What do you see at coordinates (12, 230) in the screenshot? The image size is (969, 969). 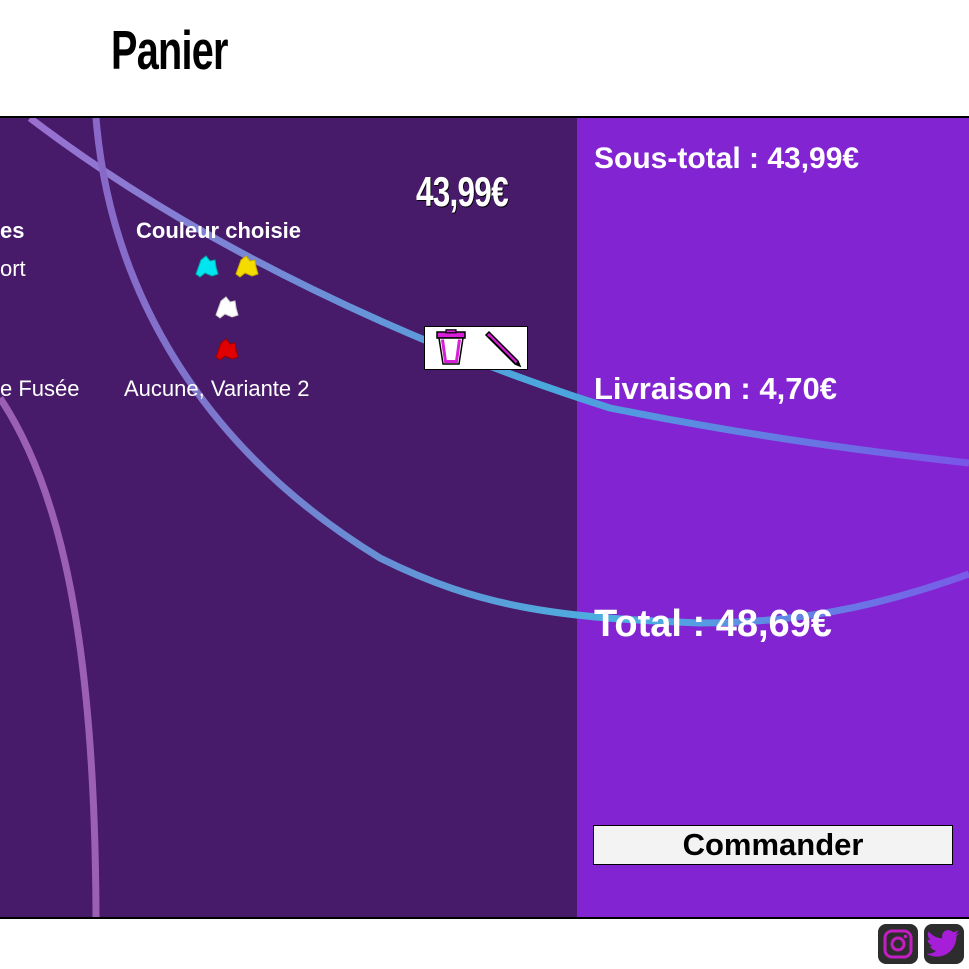 I see `column-header-partial: es` at bounding box center [12, 230].